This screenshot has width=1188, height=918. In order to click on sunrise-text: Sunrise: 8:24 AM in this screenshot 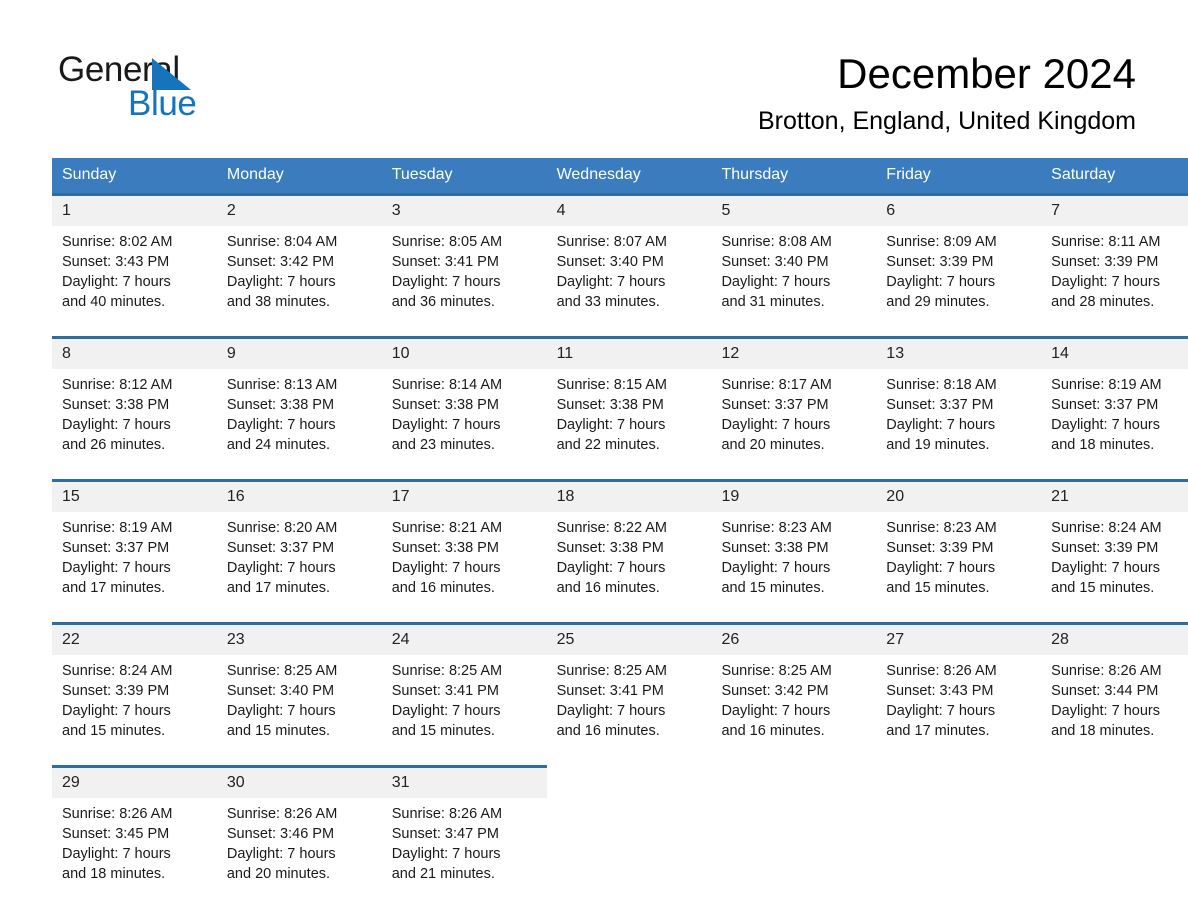, I will do `click(1106, 528)`.